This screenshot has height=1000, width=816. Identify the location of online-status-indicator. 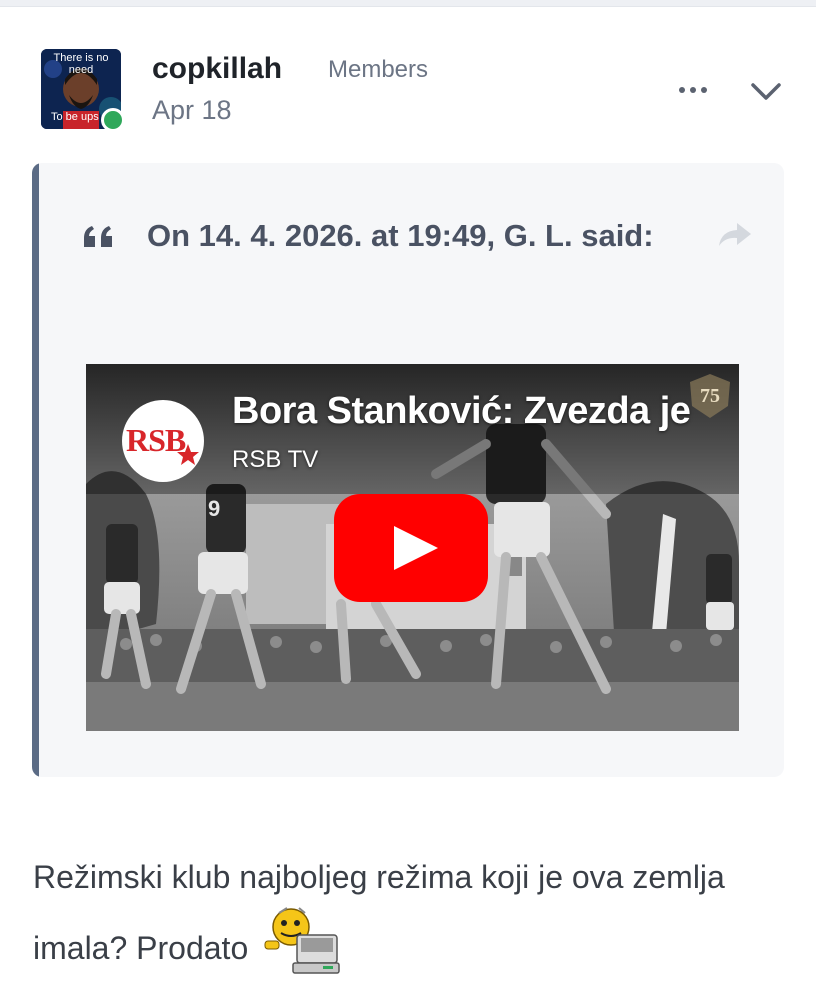
(113, 120).